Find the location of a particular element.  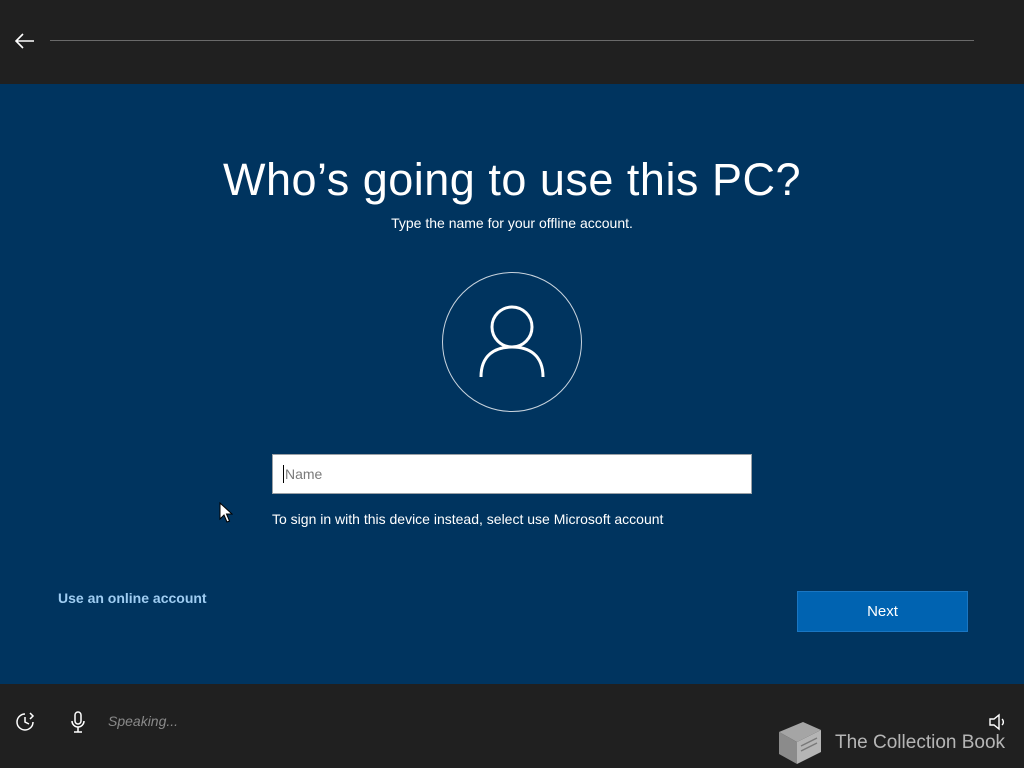

microphone-button is located at coordinates (78, 722).